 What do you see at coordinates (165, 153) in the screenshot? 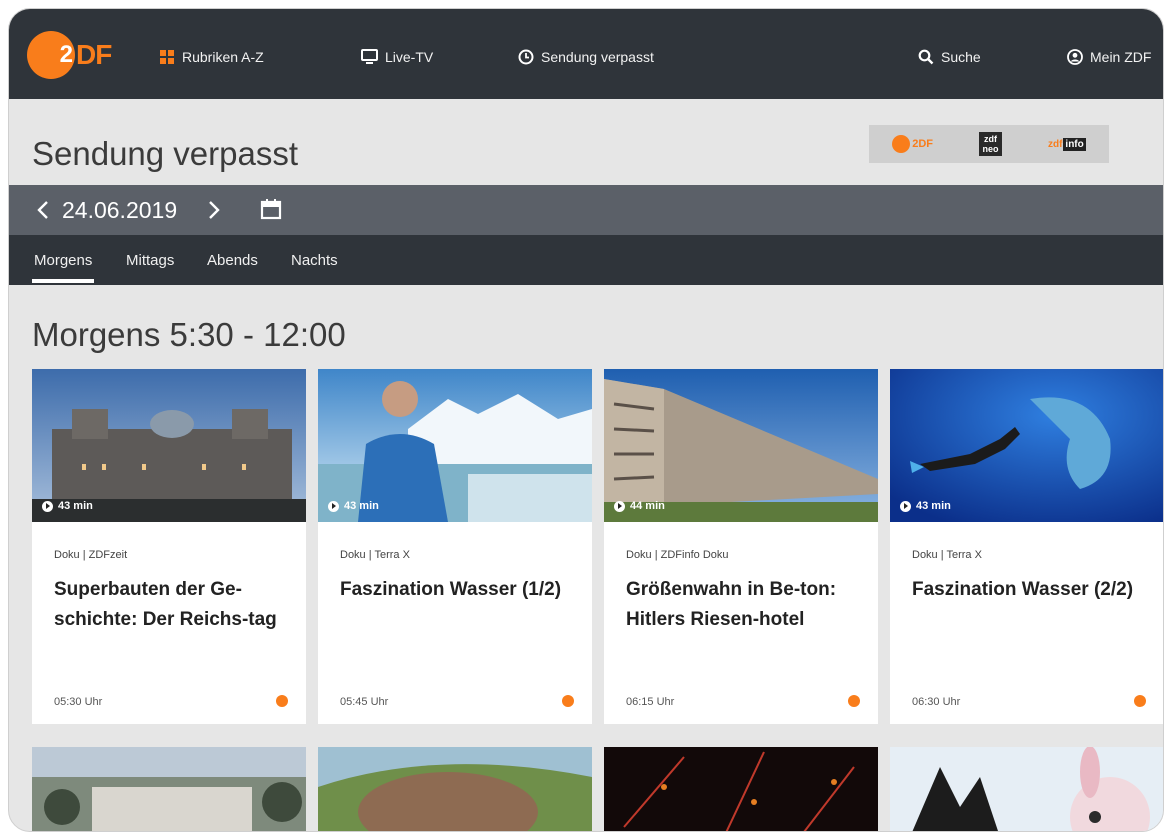
I see `page-title: Sendung verpasst` at bounding box center [165, 153].